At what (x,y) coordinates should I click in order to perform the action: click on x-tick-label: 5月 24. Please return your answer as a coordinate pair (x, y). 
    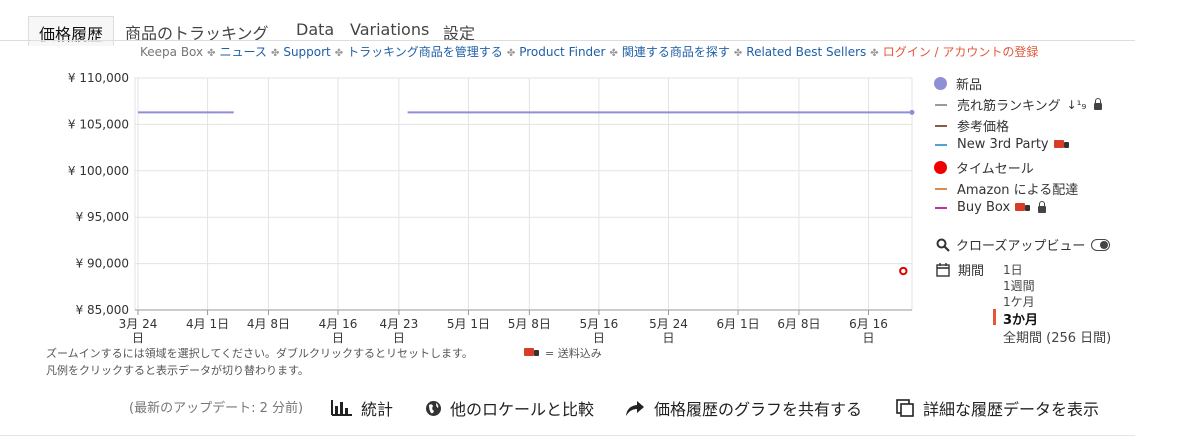
    Looking at the image, I should click on (668, 324).